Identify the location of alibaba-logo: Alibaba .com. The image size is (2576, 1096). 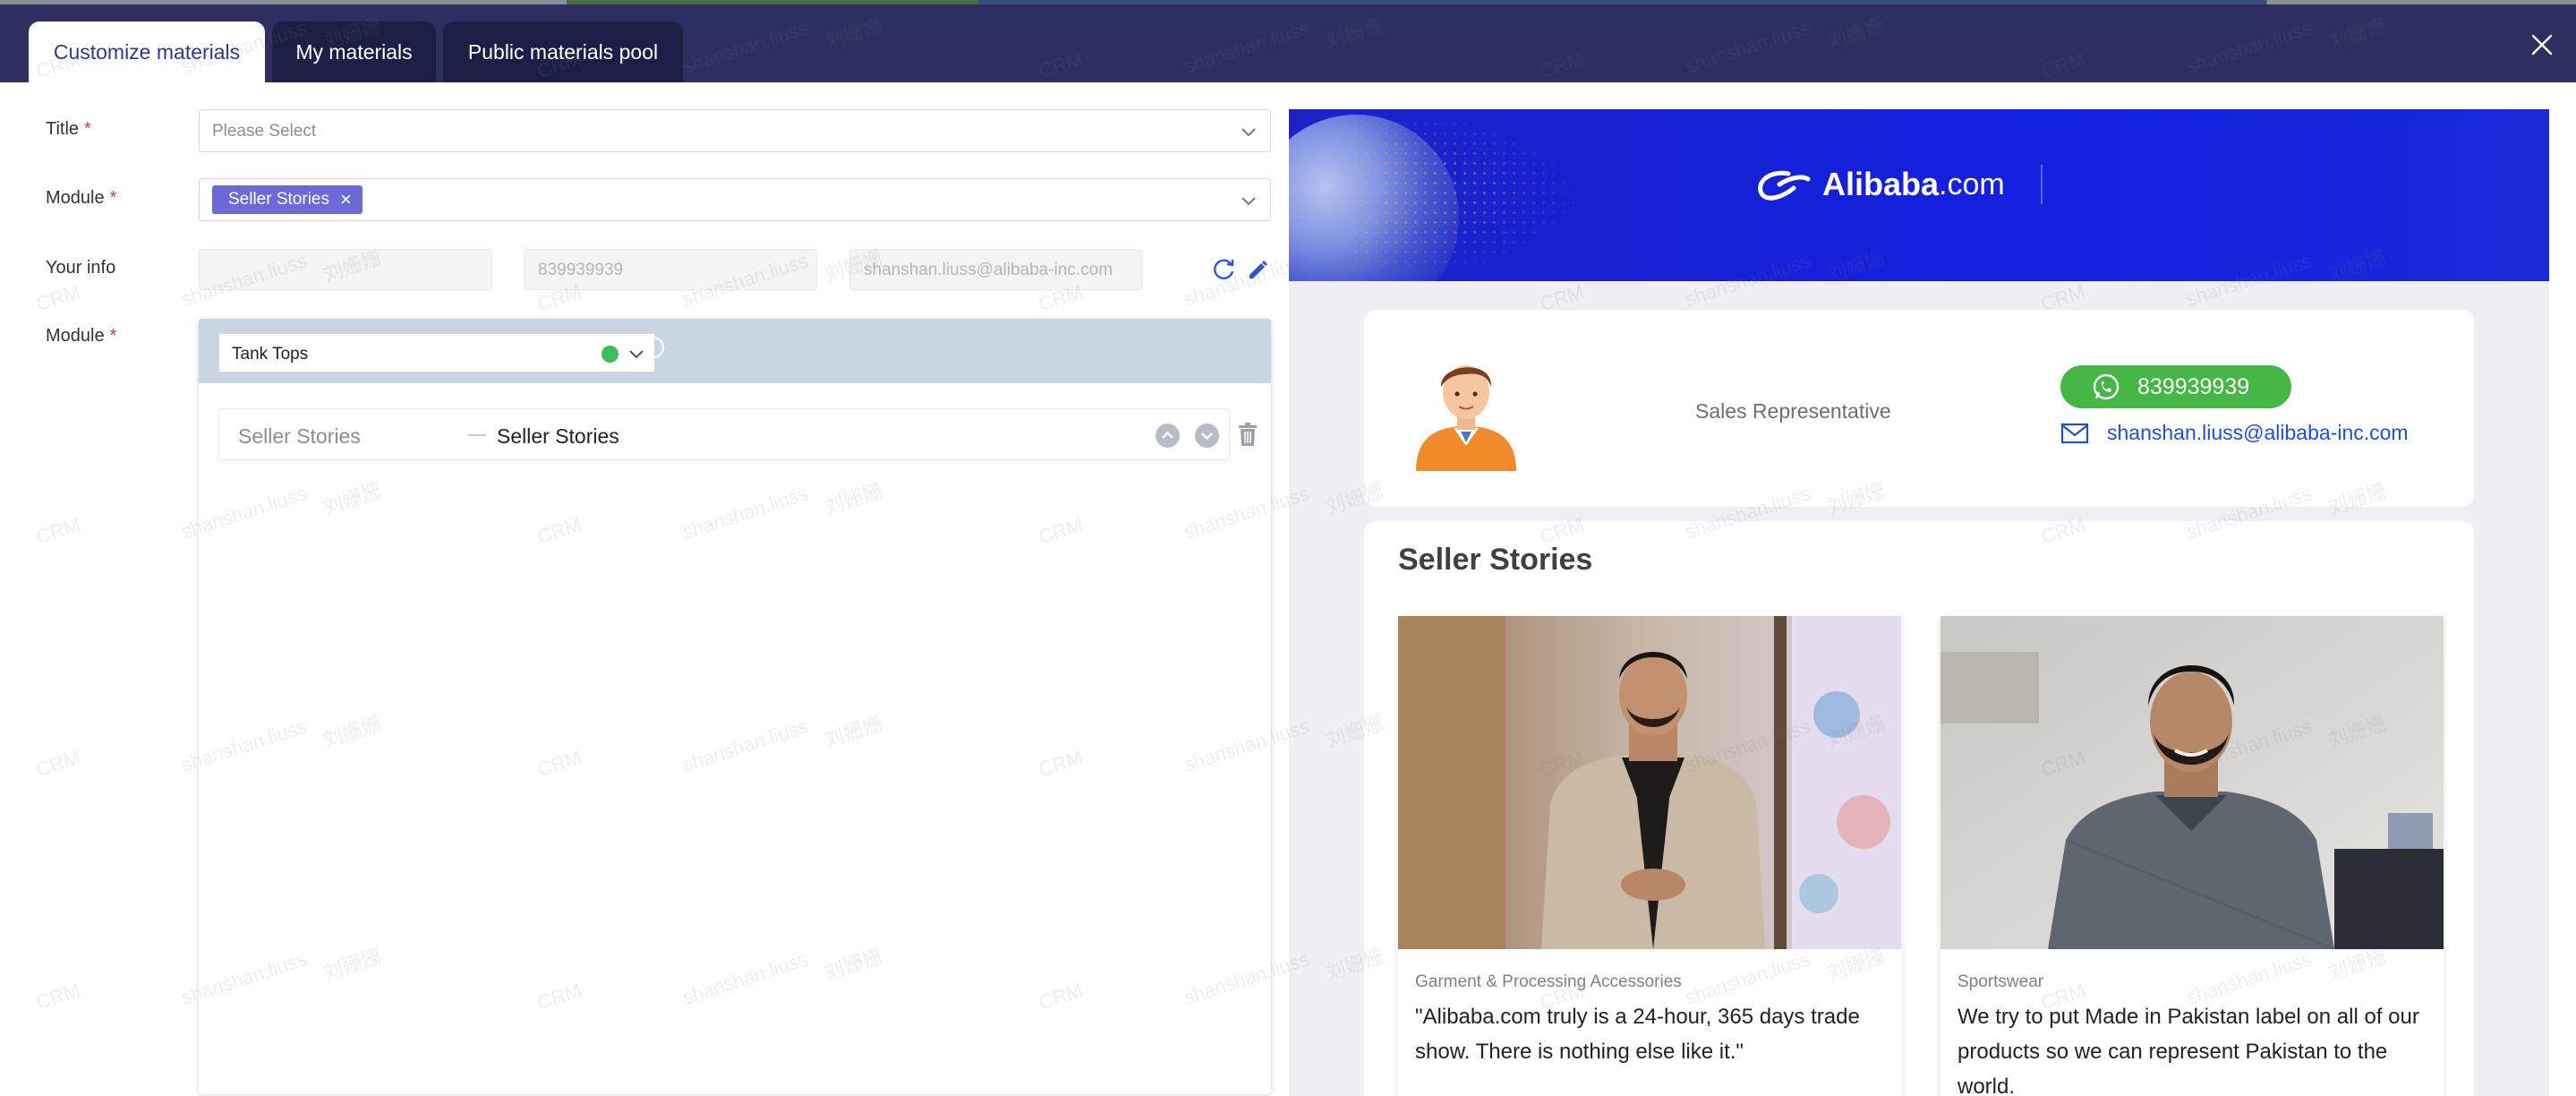
(1879, 184).